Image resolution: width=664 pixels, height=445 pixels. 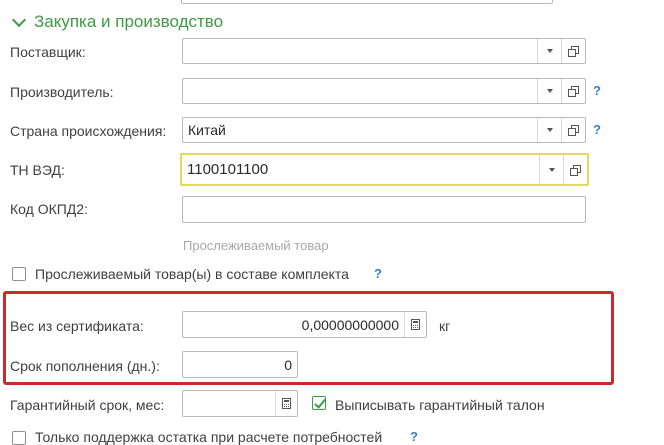 I want to click on warranty-label: Гарантийный срок, мес:, so click(x=87, y=405).